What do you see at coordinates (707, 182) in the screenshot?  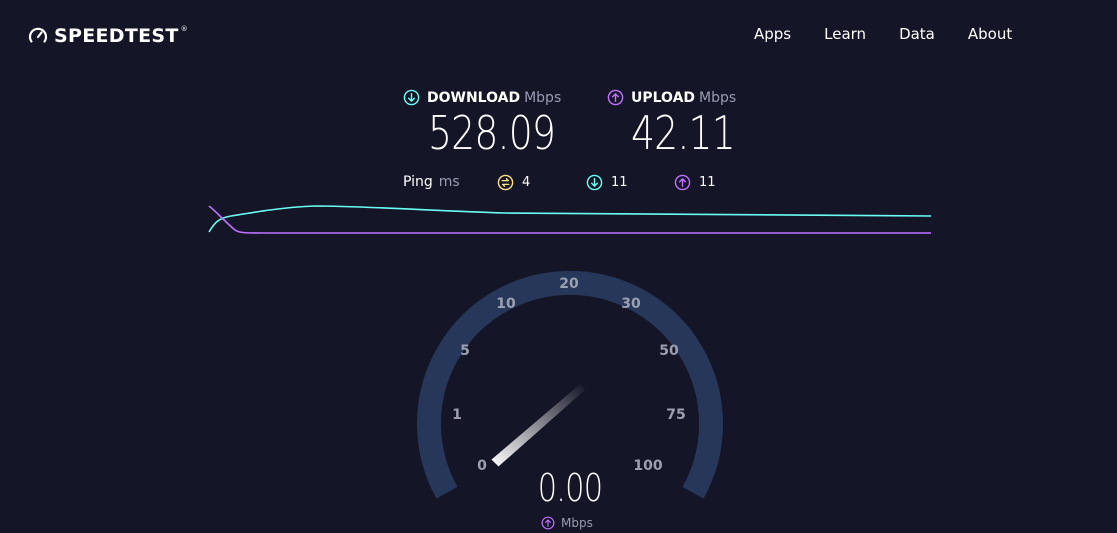 I see `ping-upload-value: 11` at bounding box center [707, 182].